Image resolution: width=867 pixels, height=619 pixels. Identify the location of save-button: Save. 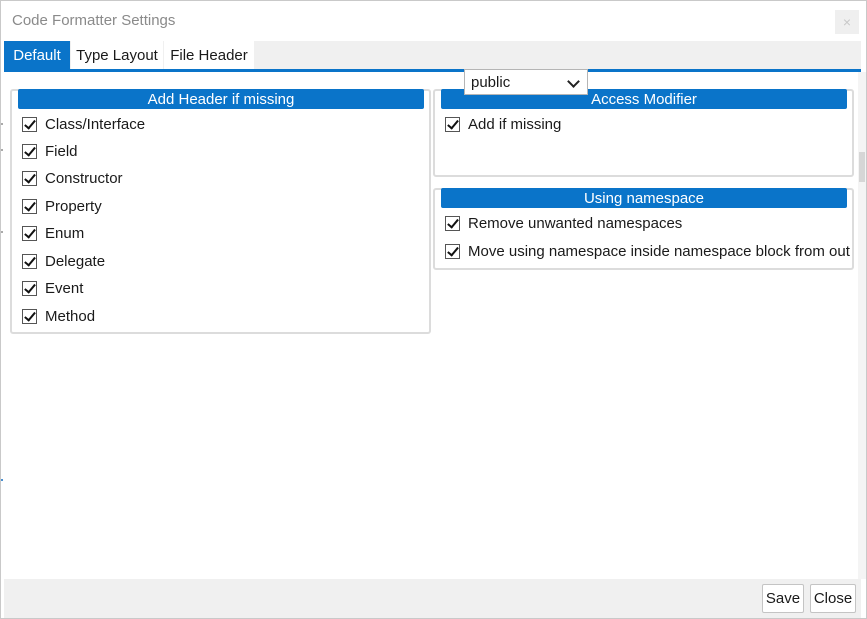
(783, 598).